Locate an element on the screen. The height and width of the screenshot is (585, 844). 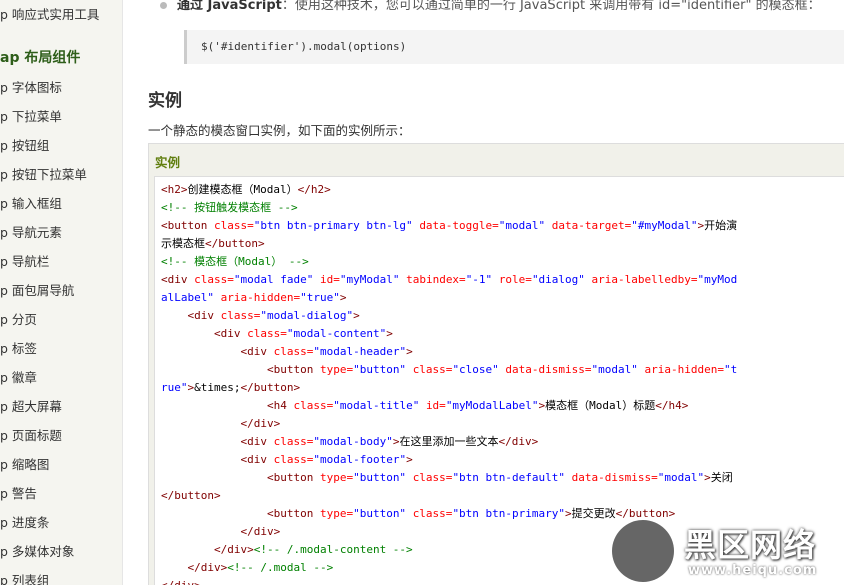
sidebar-item: p 警告 is located at coordinates (61, 493).